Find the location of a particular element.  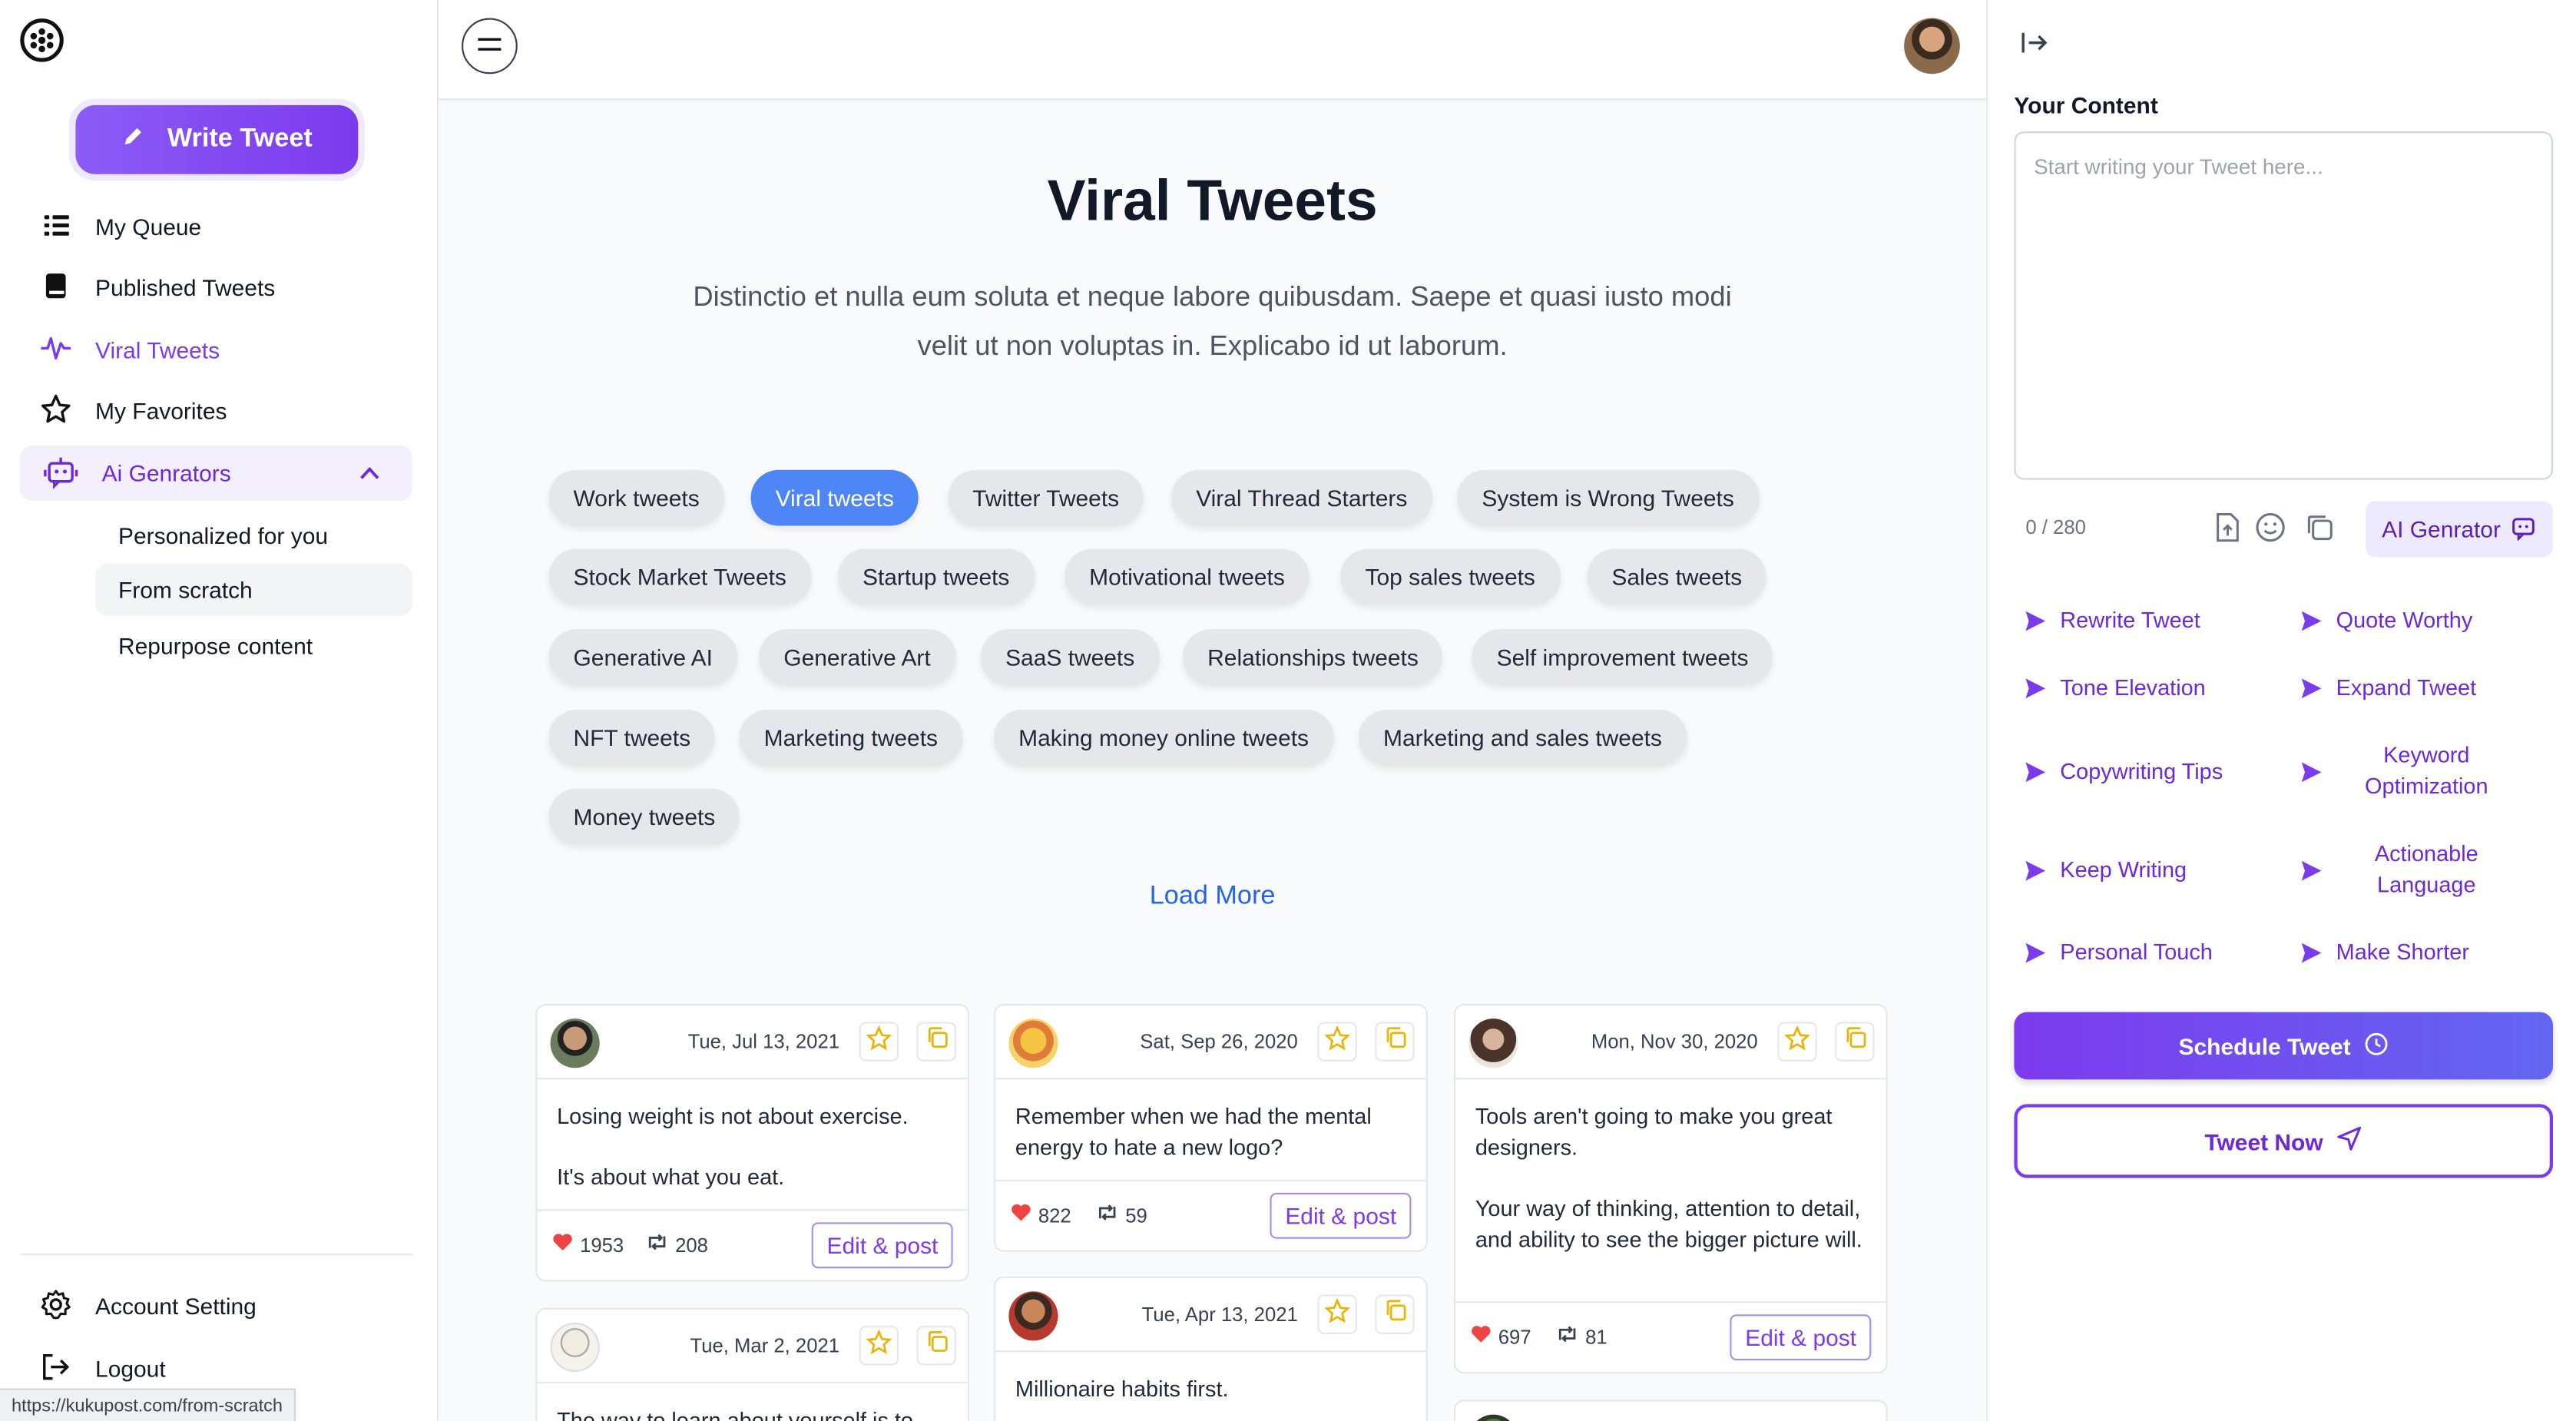

action-keep-writing: Keep Writing is located at coordinates (2105, 871).